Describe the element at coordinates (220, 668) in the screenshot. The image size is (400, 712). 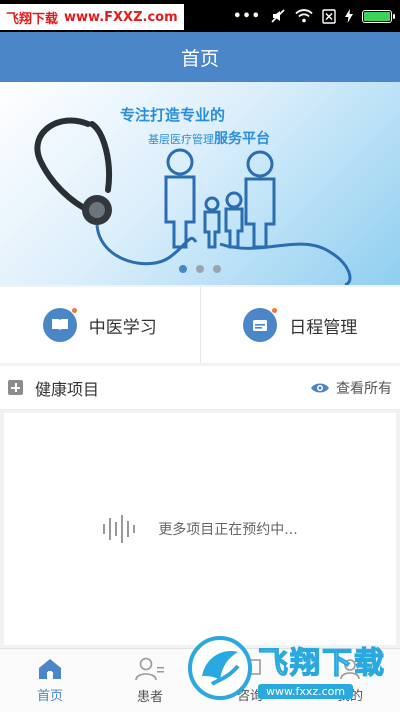
I see `watermark-logo-icon` at that location.